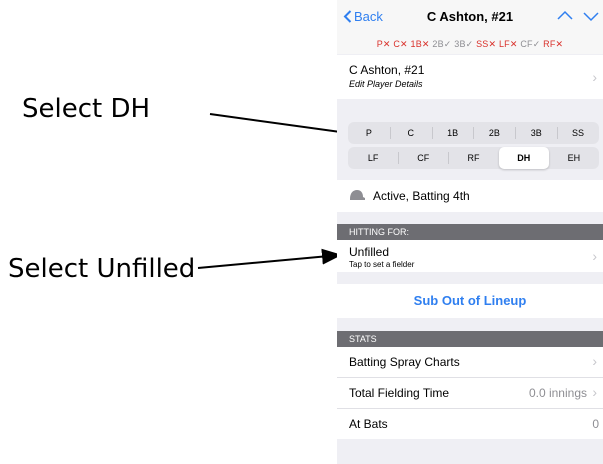  I want to click on navigation-bar: Back C Ashton, #21, so click(470, 17).